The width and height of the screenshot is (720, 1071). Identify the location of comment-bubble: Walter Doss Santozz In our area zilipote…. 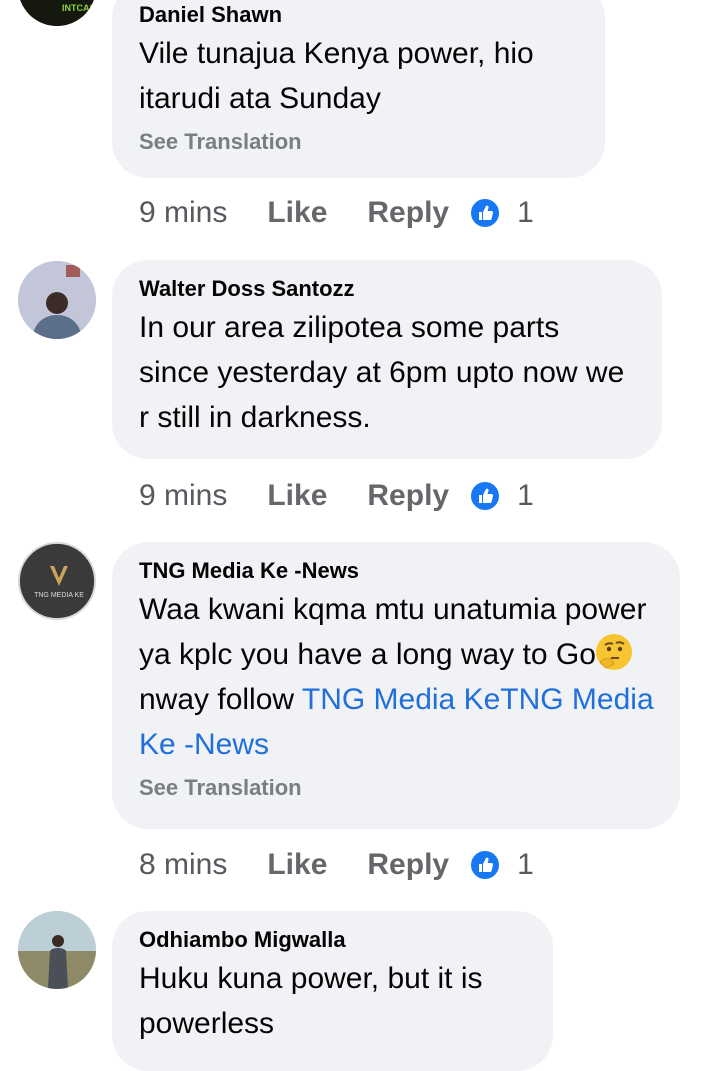
(387, 359).